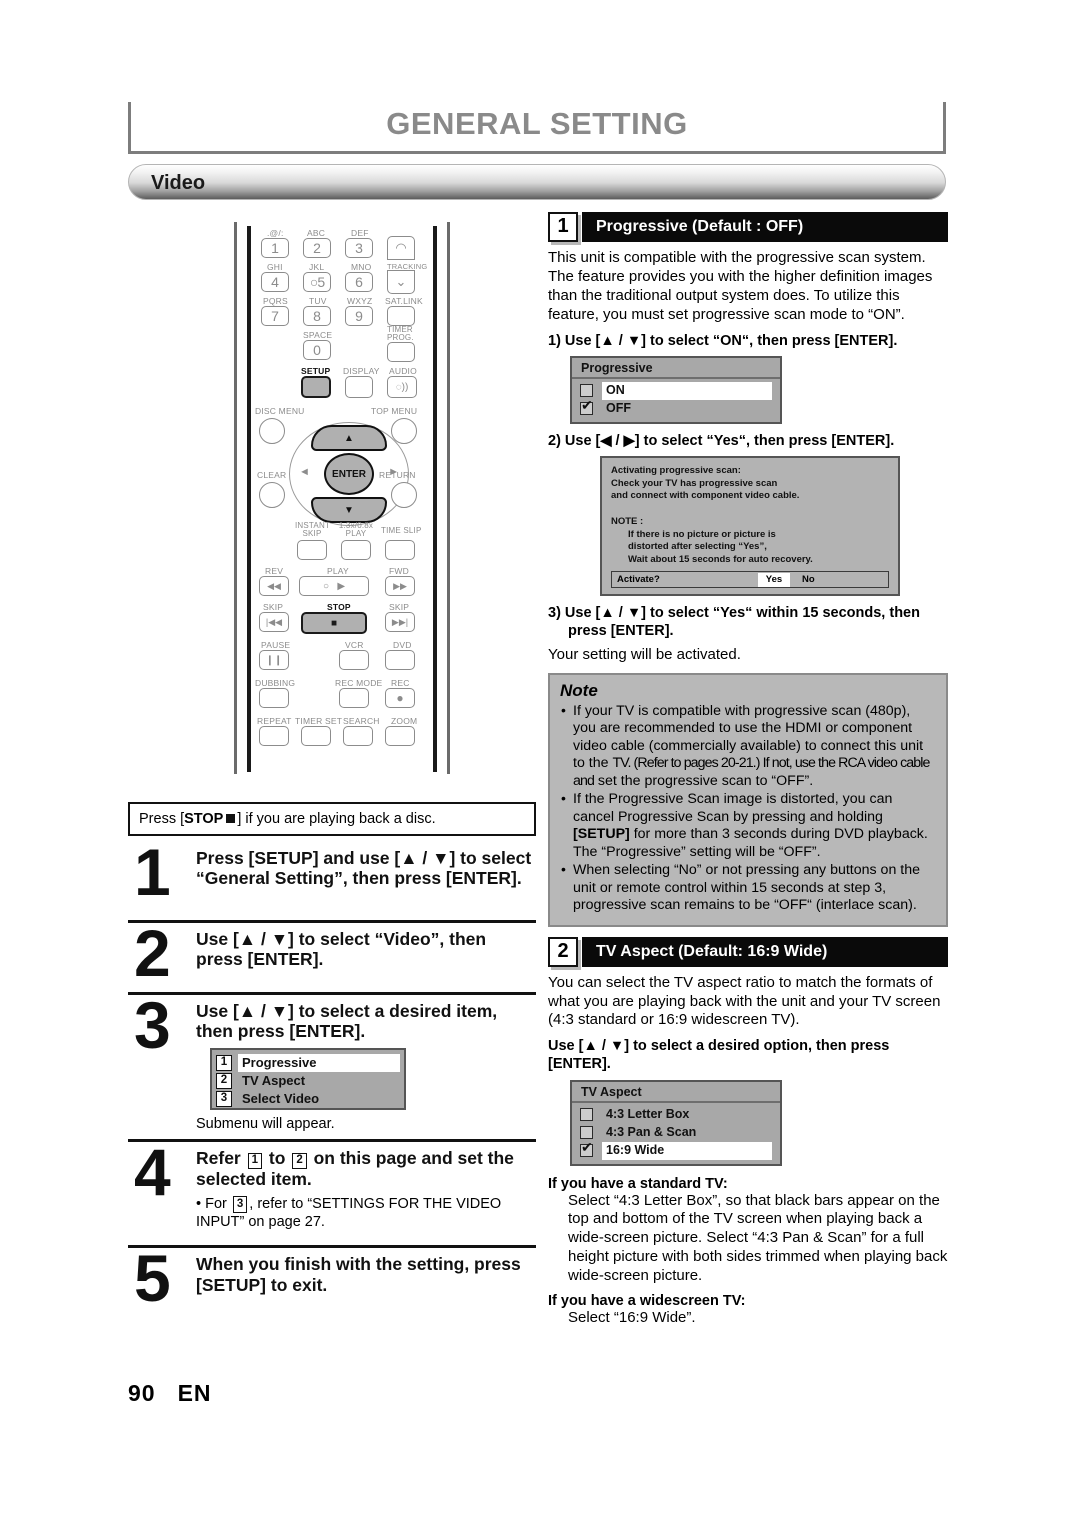 The image size is (1080, 1527). I want to click on remote-key-fwd: ▶▶, so click(400, 586).